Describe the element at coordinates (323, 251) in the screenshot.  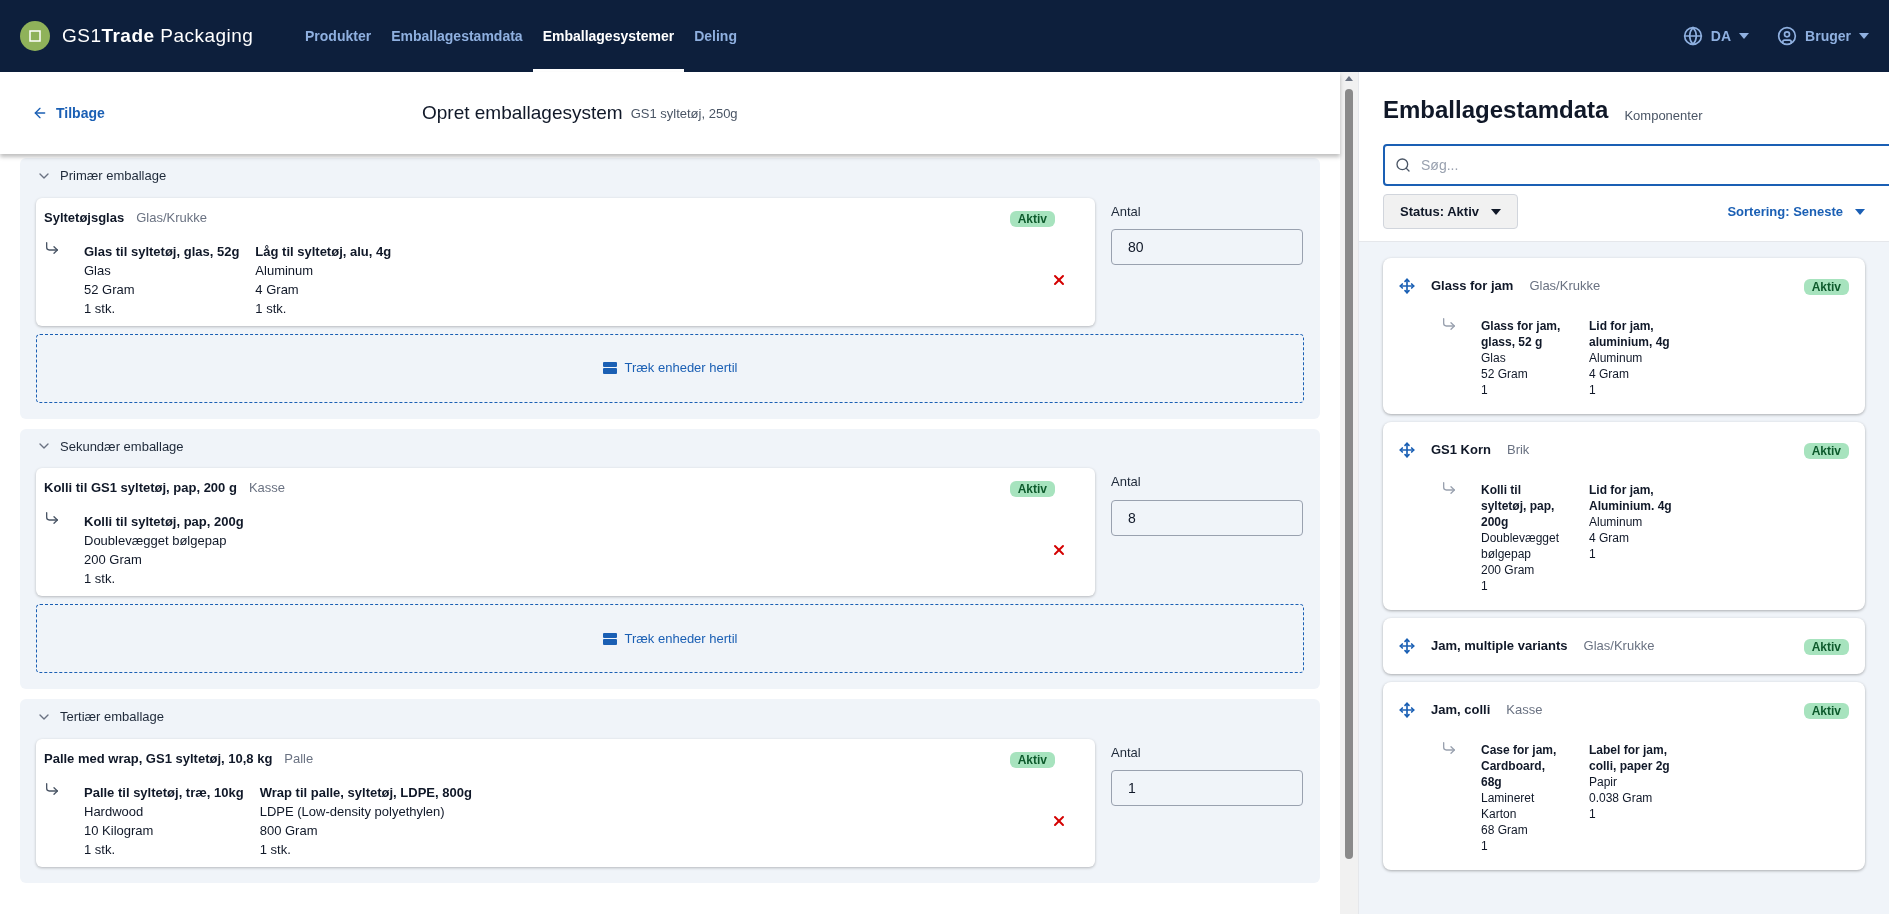
I see `component-name: Låg til syltetøj, alu, 4g` at that location.